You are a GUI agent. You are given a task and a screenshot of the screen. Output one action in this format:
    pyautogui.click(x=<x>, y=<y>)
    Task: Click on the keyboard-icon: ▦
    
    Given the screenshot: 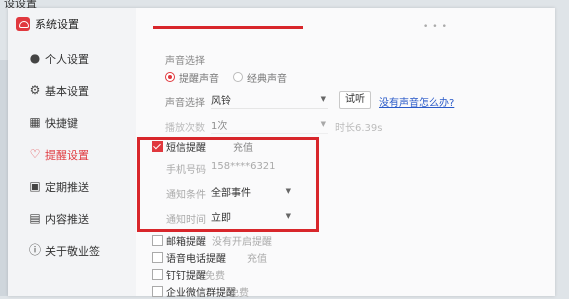 What is the action you would take?
    pyautogui.click(x=35, y=122)
    